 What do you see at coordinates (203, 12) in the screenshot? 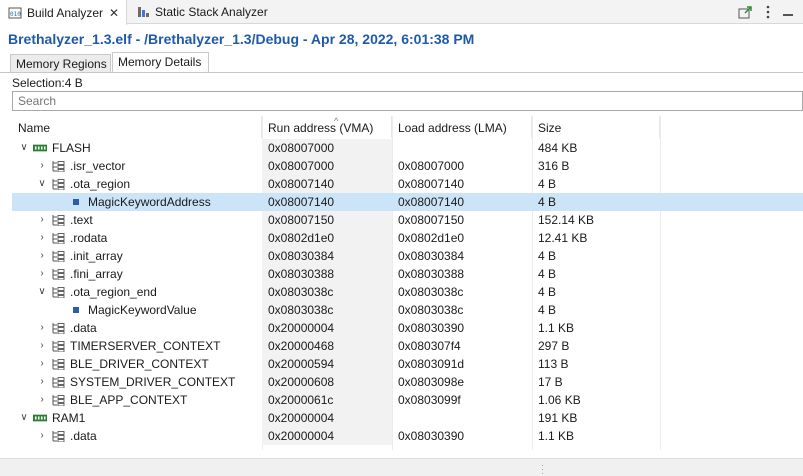
I see `tab-static-stack-analyzer: Static Stack Analyzer` at bounding box center [203, 12].